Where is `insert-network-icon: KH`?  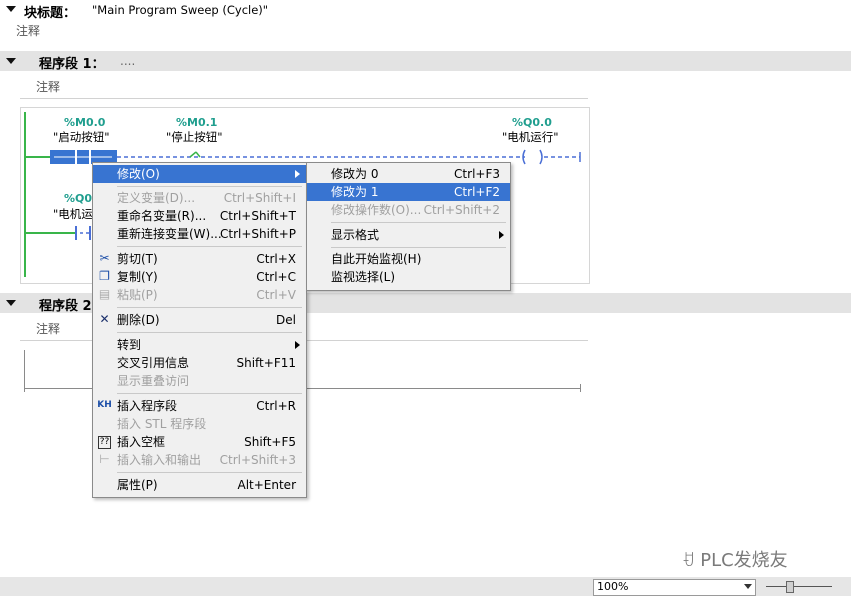 insert-network-icon: KH is located at coordinates (104, 405).